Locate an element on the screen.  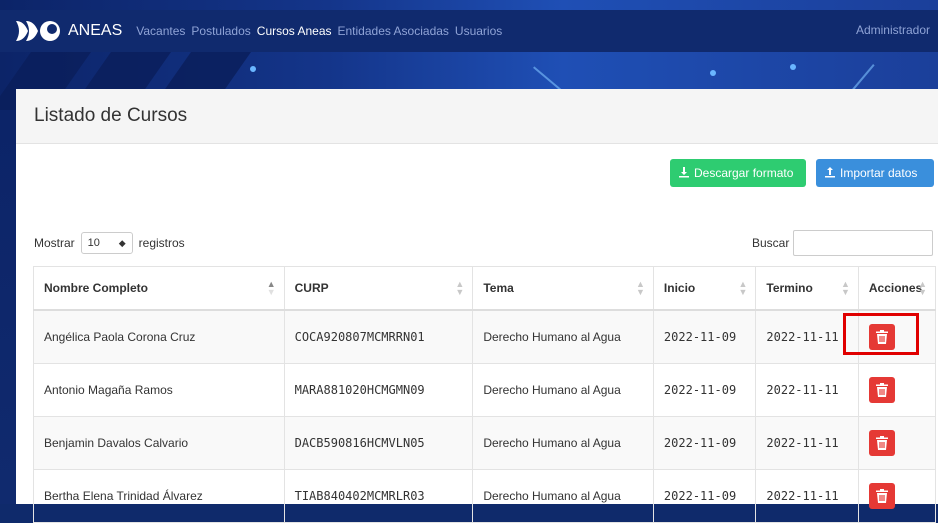
page-size-select: 10 ◆ is located at coordinates (106, 243).